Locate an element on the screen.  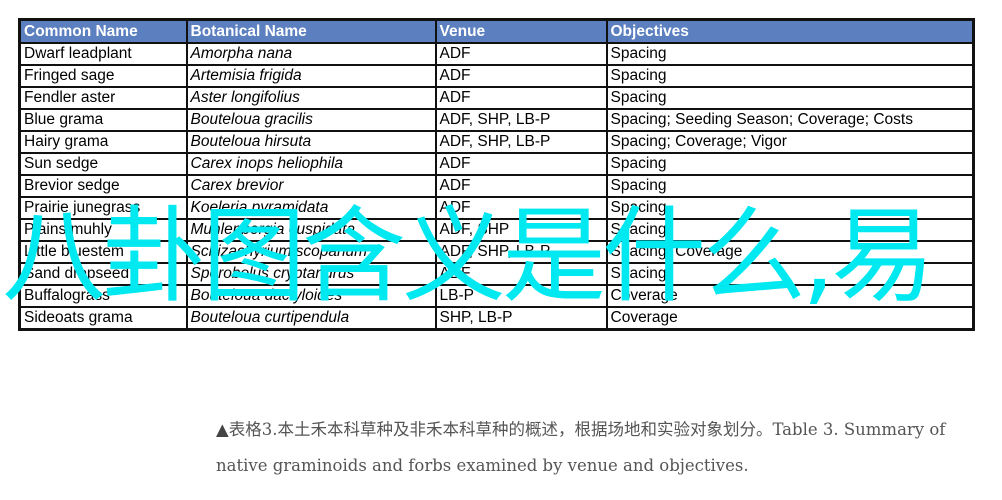
cell-botanical-name: Bouteloua dactyloides is located at coordinates (311, 296).